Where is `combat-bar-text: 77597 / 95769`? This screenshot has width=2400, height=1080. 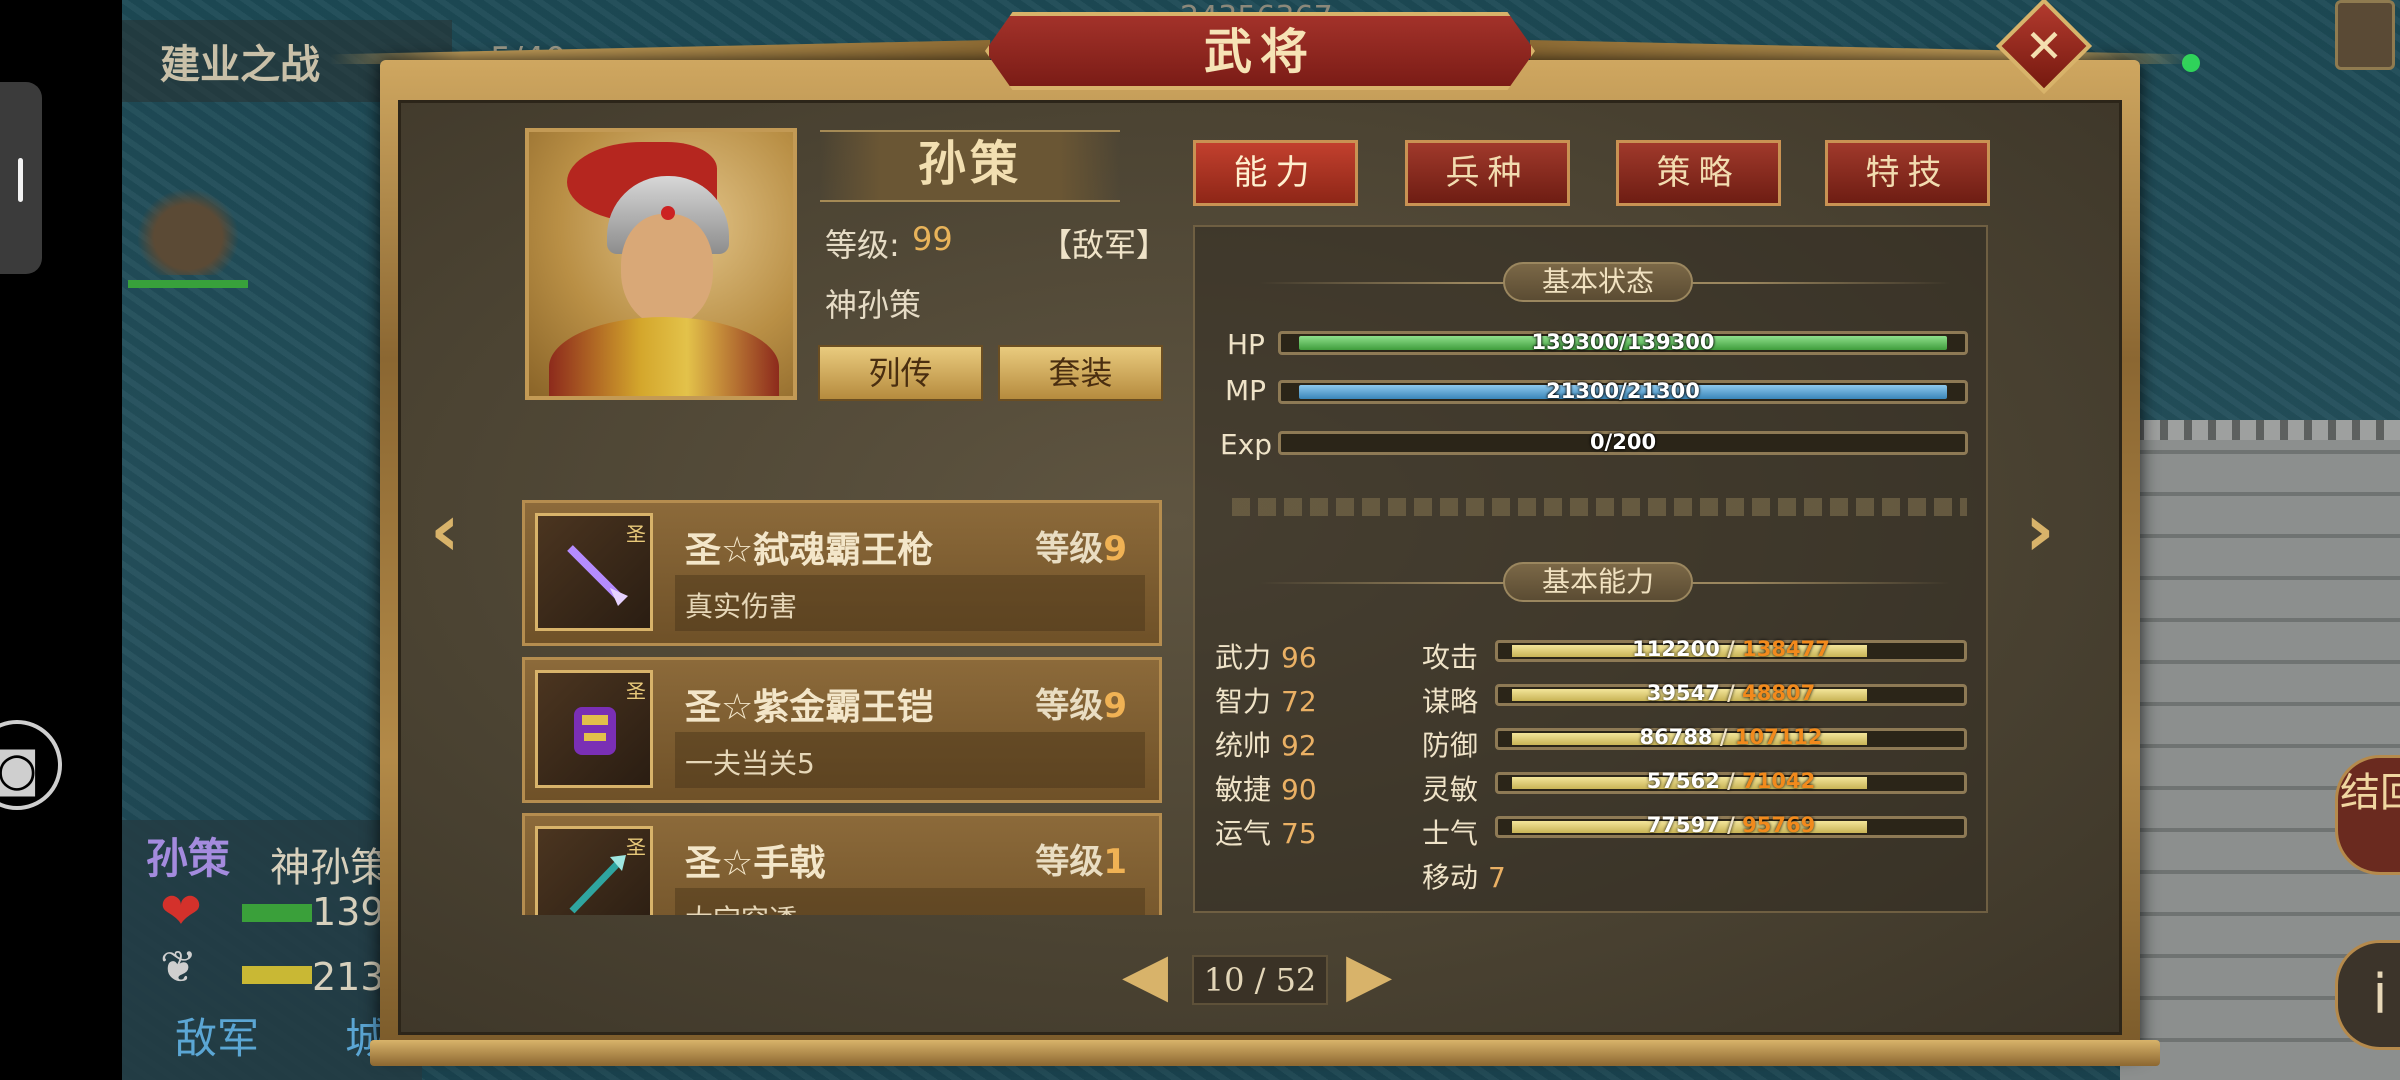 combat-bar-text: 77597 / 95769 is located at coordinates (1731, 825).